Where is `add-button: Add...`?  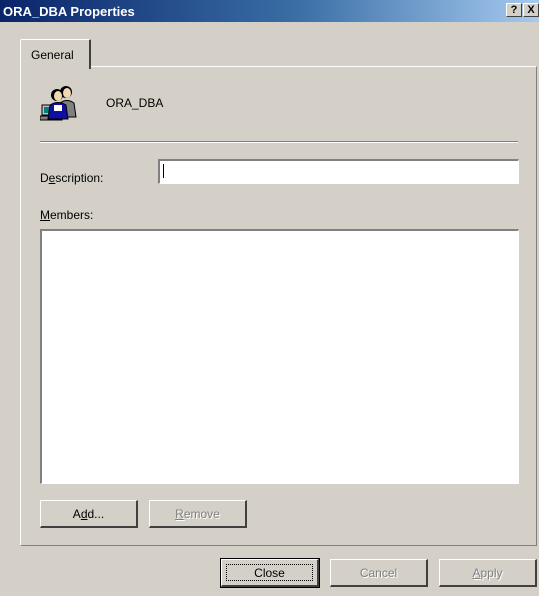
add-button: Add... is located at coordinates (89, 514).